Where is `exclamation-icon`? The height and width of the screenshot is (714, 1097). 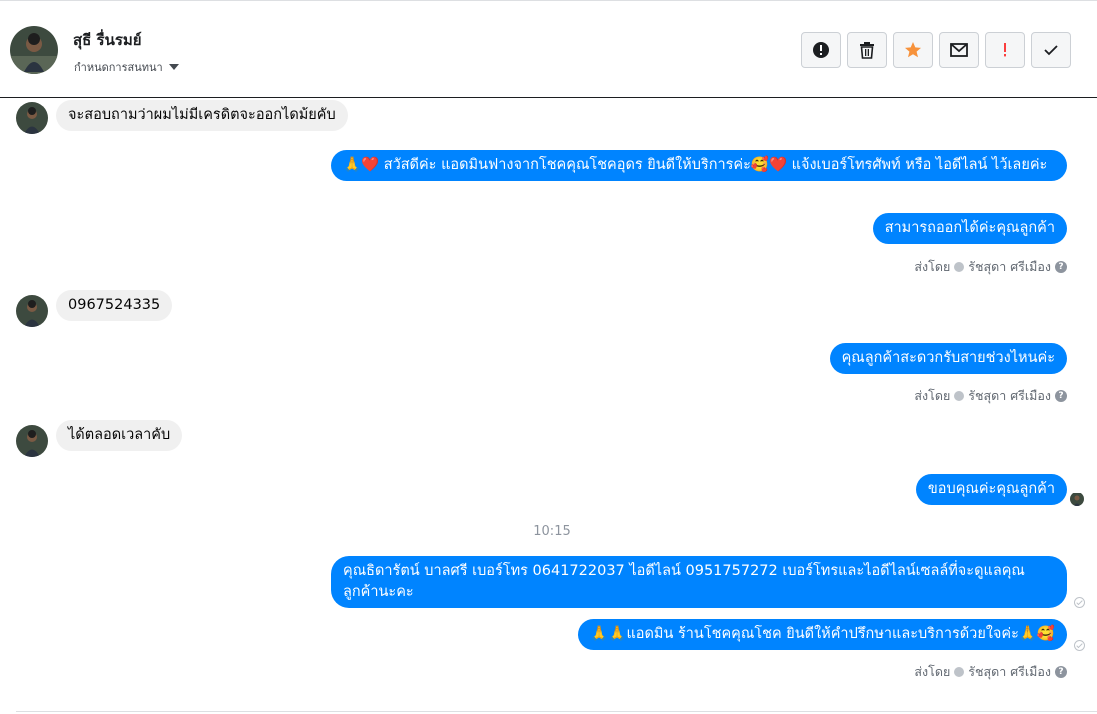 exclamation-icon is located at coordinates (1005, 50).